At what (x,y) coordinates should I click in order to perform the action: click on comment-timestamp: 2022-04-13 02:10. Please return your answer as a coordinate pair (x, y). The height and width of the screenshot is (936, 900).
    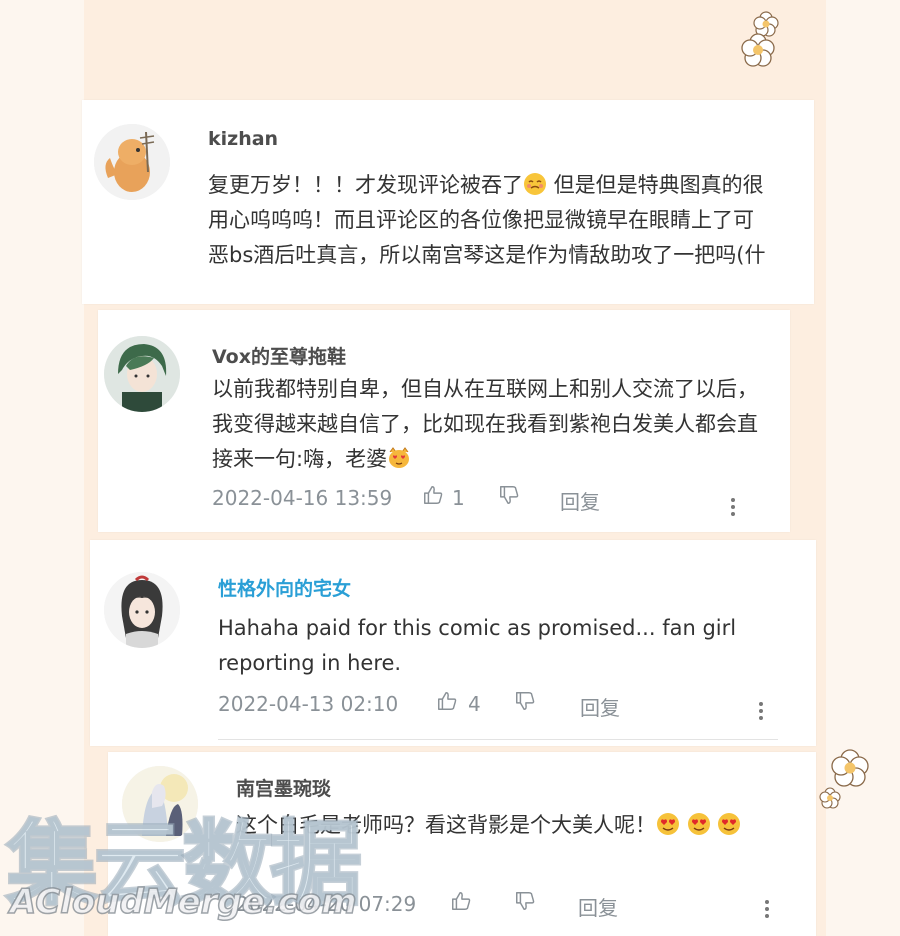
    Looking at the image, I should click on (308, 704).